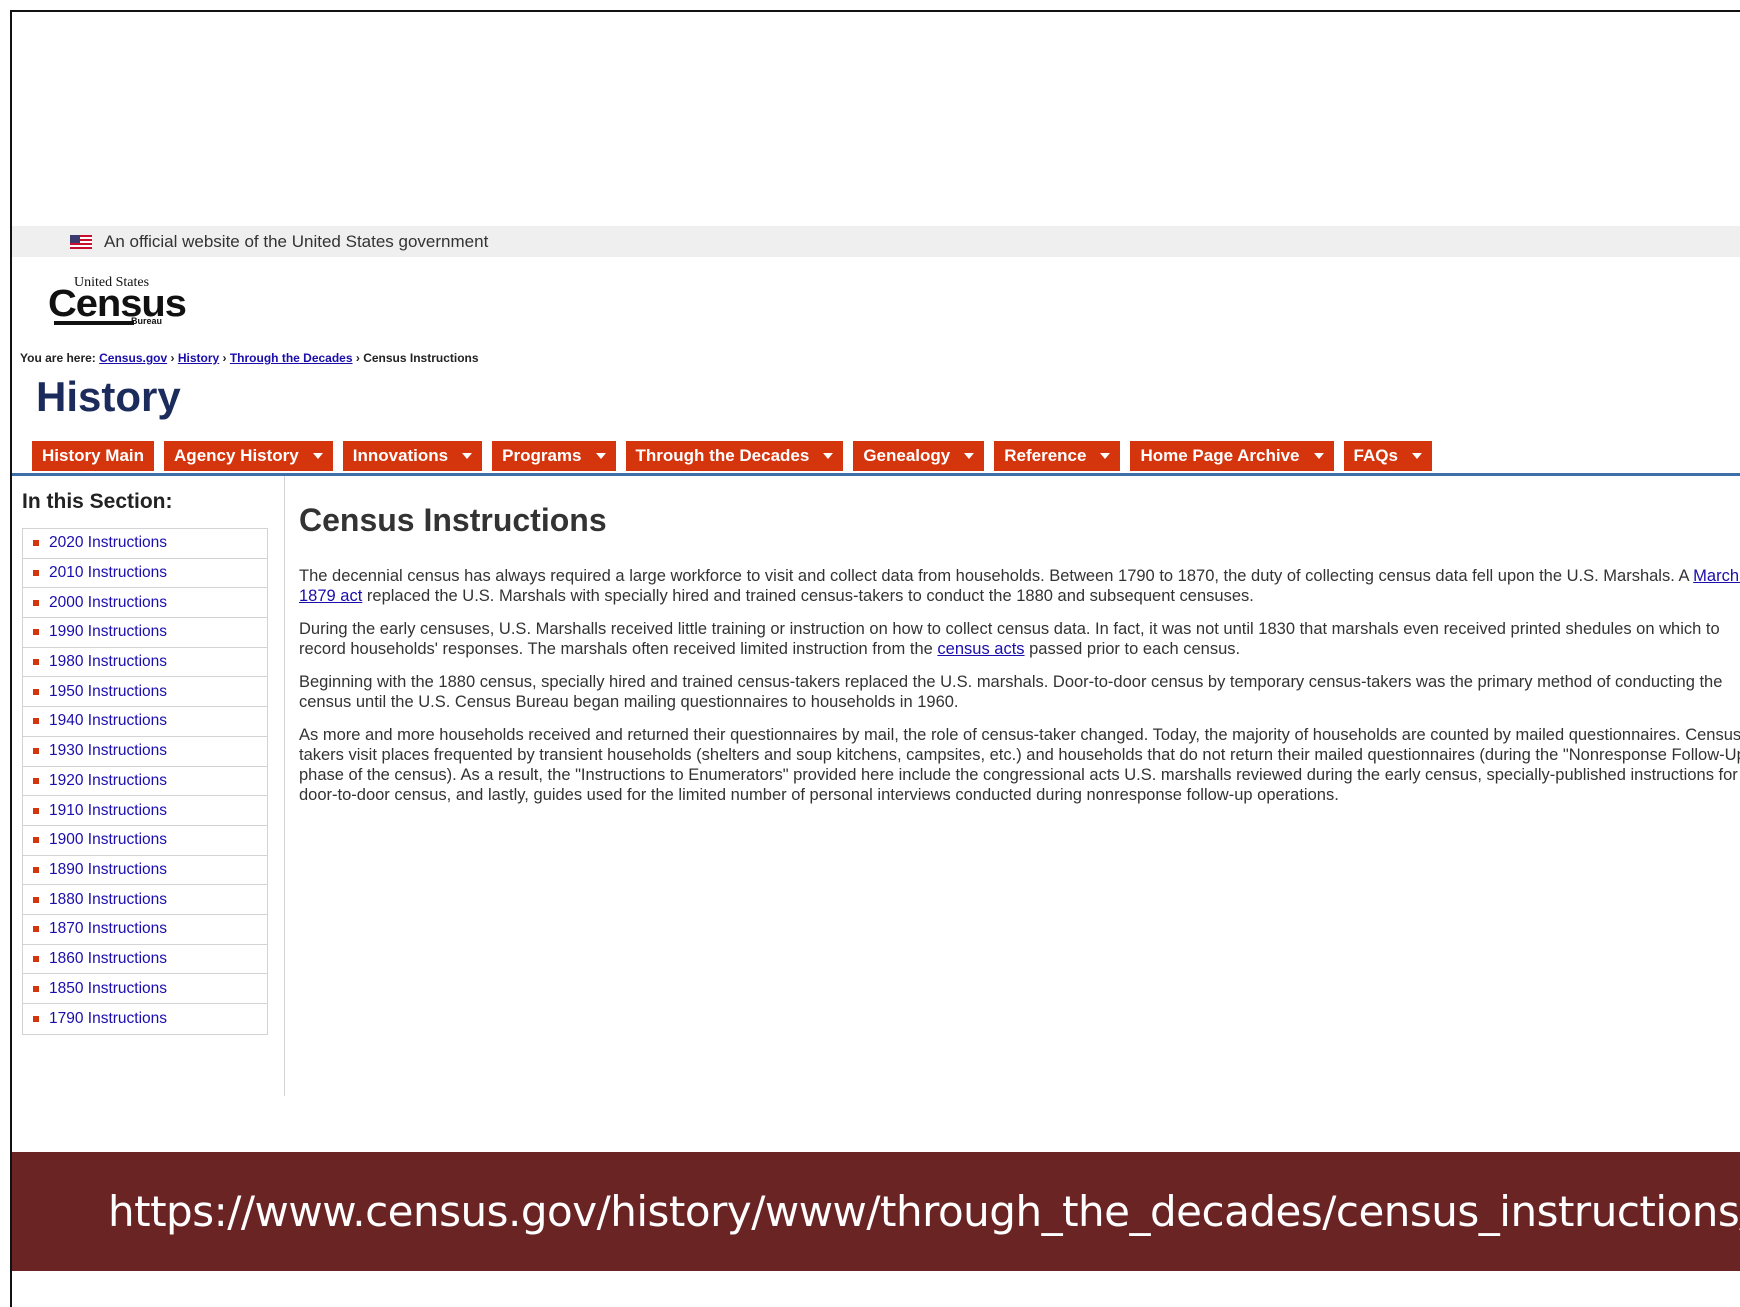  Describe the element at coordinates (108, 692) in the screenshot. I see `sidebar-item-label: 1950 Instructions` at that location.